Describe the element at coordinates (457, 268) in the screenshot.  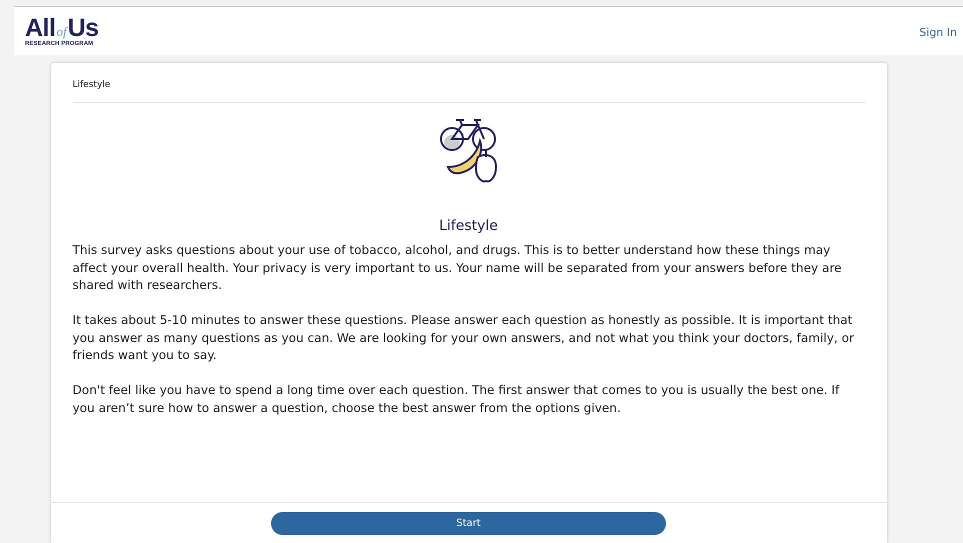
I see `intro-paragraph: This survey asks questions about your use of tobacco, alcohol, and drugs. This is to better understand how these things may affect your overall health. Your privacy is very important to us. Your name will be separated from your answers before they are shared with researchers.` at that location.